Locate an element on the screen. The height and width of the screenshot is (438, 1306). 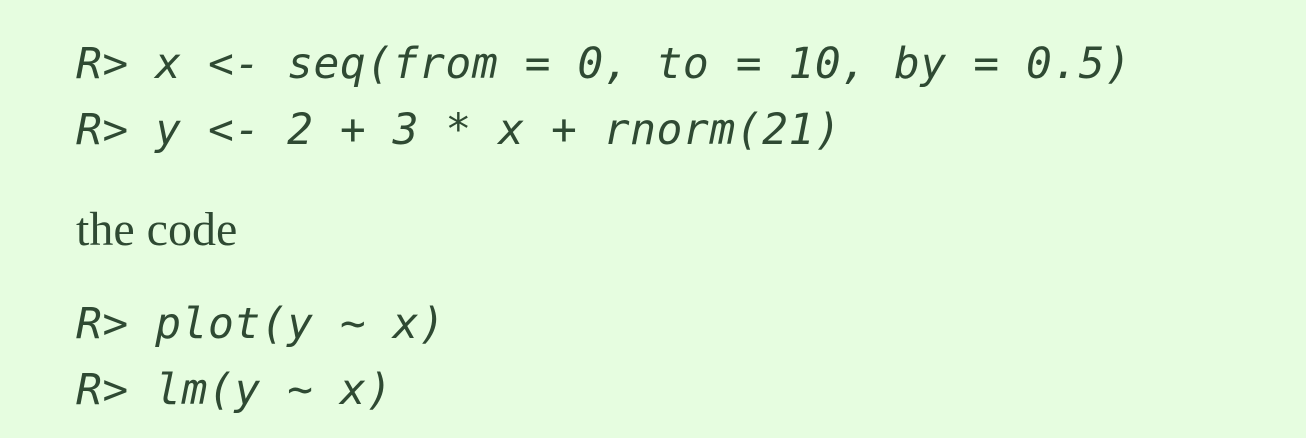
code-line-plot: R> plot(y ~ x) is located at coordinates (261, 324).